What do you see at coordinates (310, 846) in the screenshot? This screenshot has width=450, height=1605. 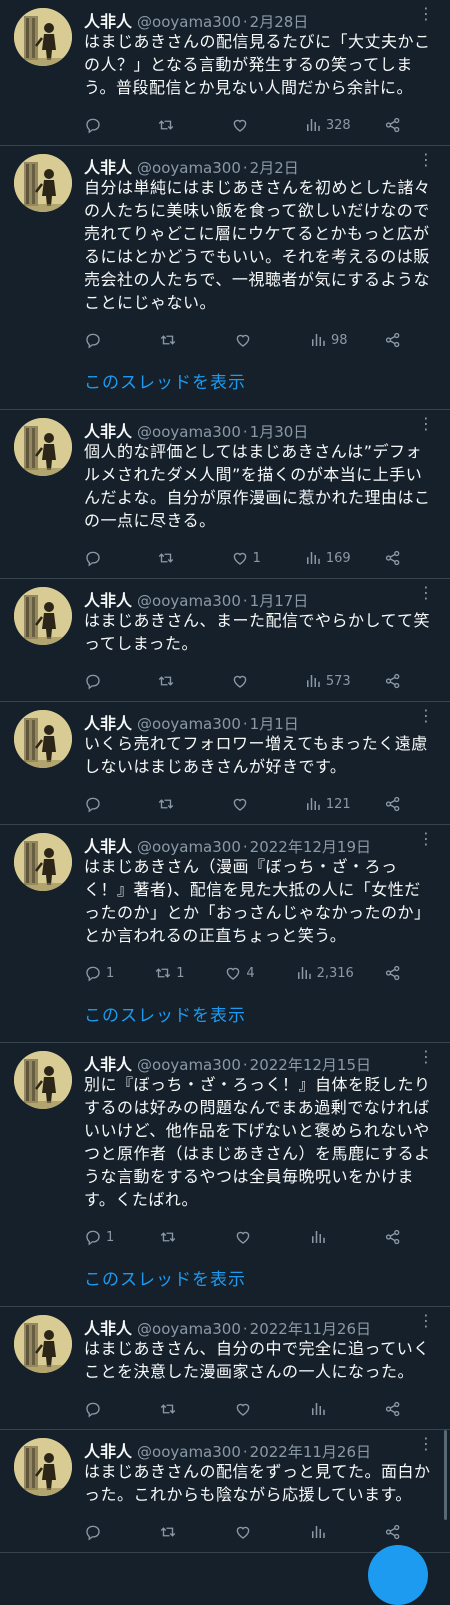 I see `tweet-date: 2022年12月19日` at bounding box center [310, 846].